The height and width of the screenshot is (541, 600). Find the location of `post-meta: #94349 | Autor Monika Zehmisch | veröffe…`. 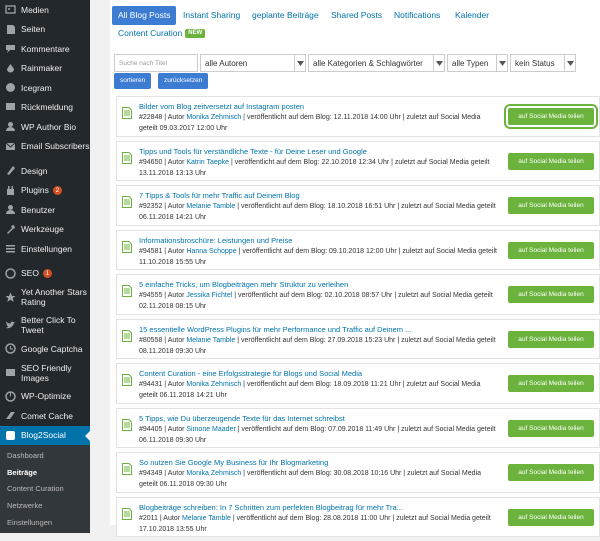

post-meta: #94349 | Autor Monika Zehmisch | veröffe… is located at coordinates (320, 479).